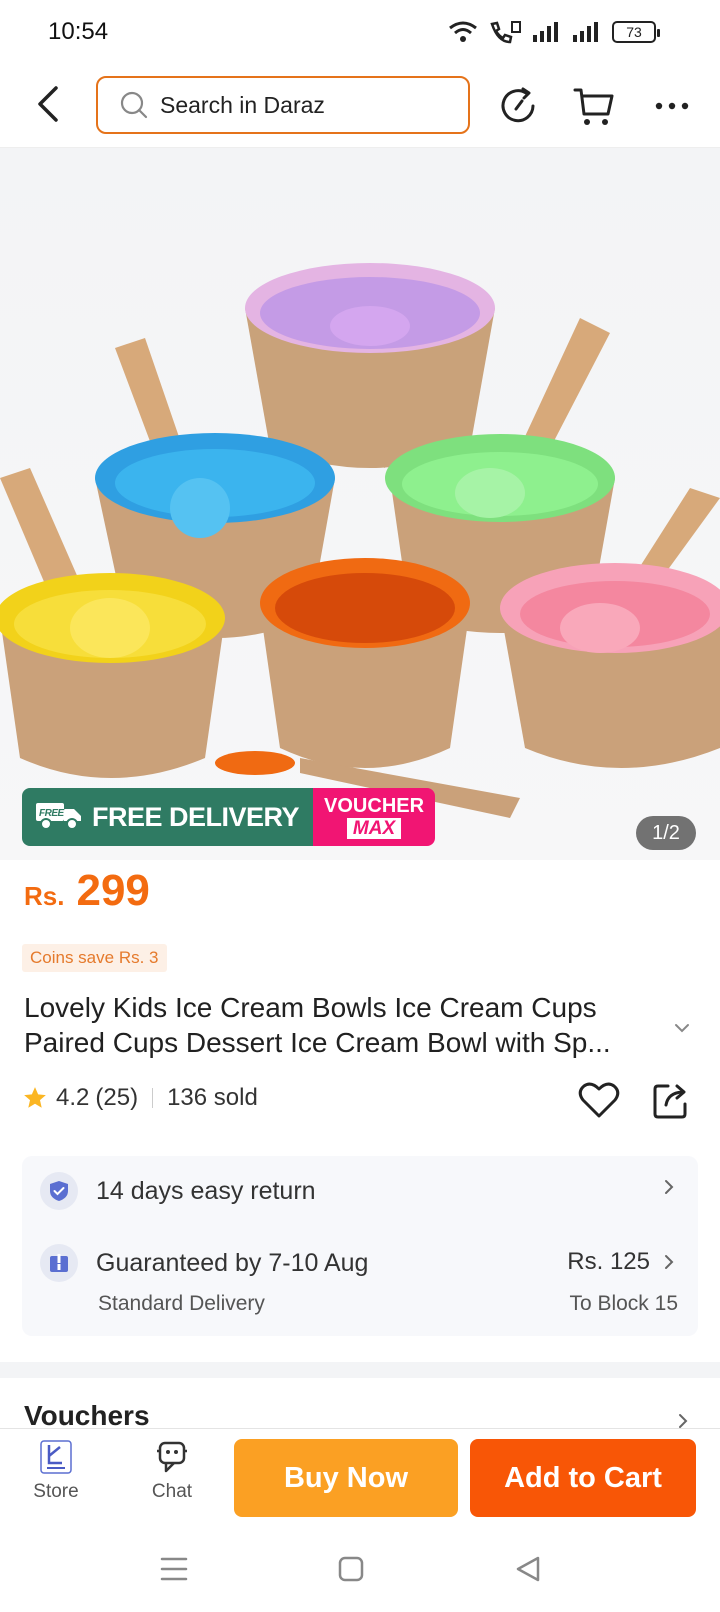 Image resolution: width=720 pixels, height=1612 pixels. What do you see at coordinates (134, 105) in the screenshot?
I see `search-icon` at bounding box center [134, 105].